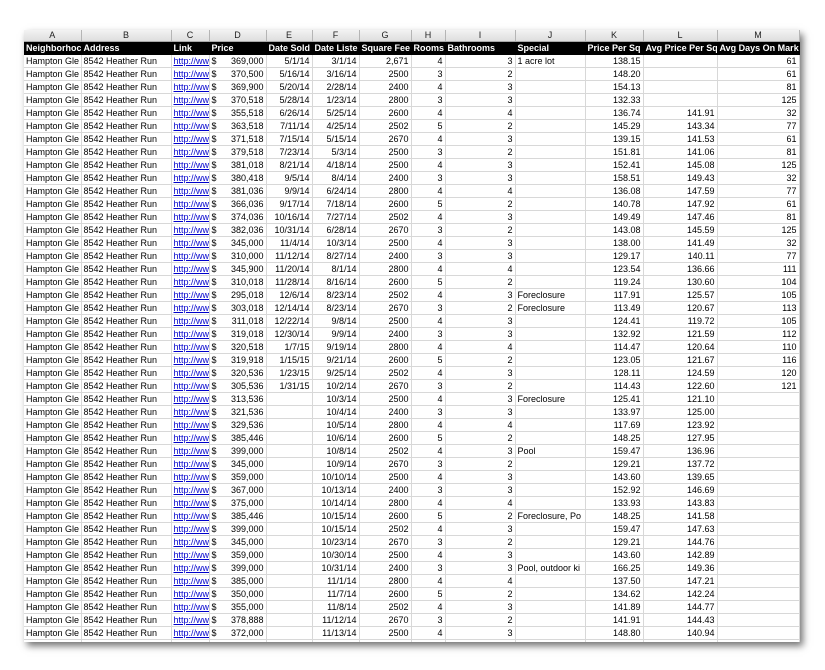  What do you see at coordinates (680, 477) in the screenshot?
I see `avg-price-per-sq-cell: 139.65` at bounding box center [680, 477].